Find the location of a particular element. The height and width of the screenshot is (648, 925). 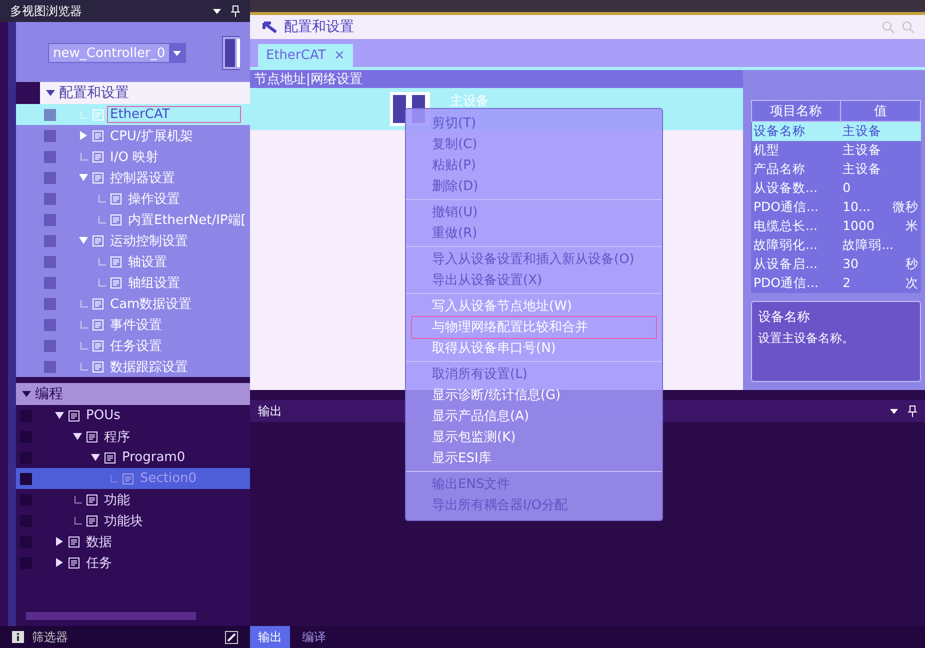

tree-item: POUs is located at coordinates (103, 415).